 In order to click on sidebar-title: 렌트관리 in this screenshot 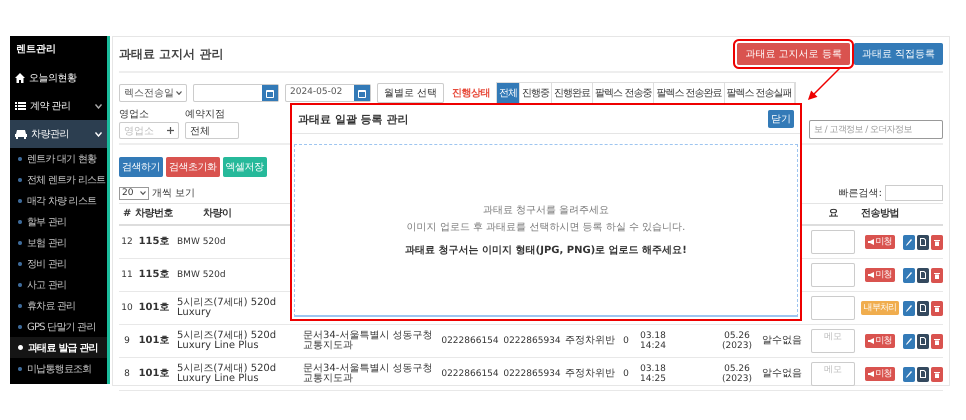, I will do `click(36, 50)`.